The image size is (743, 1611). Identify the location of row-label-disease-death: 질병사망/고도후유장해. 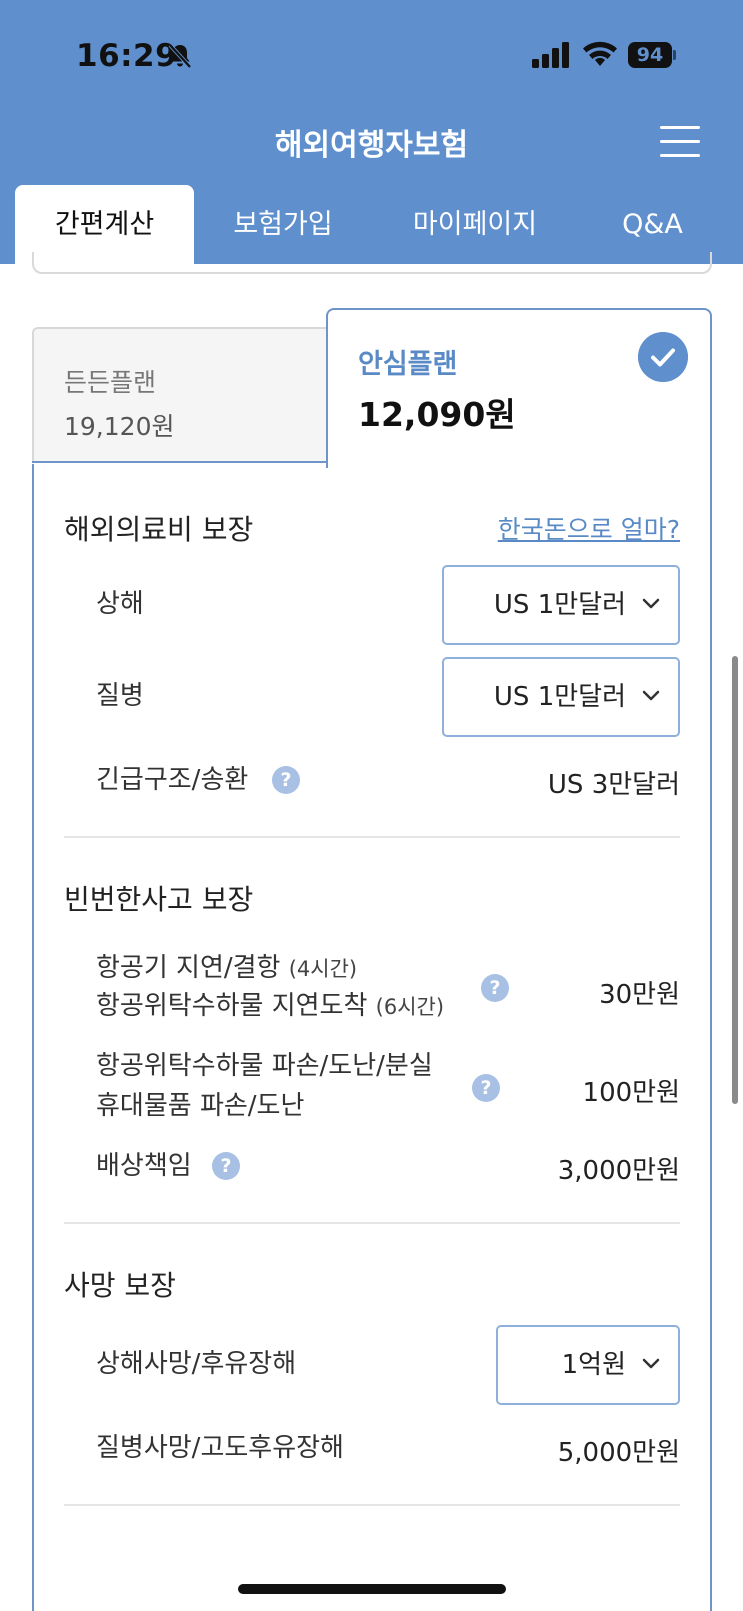
(220, 1448).